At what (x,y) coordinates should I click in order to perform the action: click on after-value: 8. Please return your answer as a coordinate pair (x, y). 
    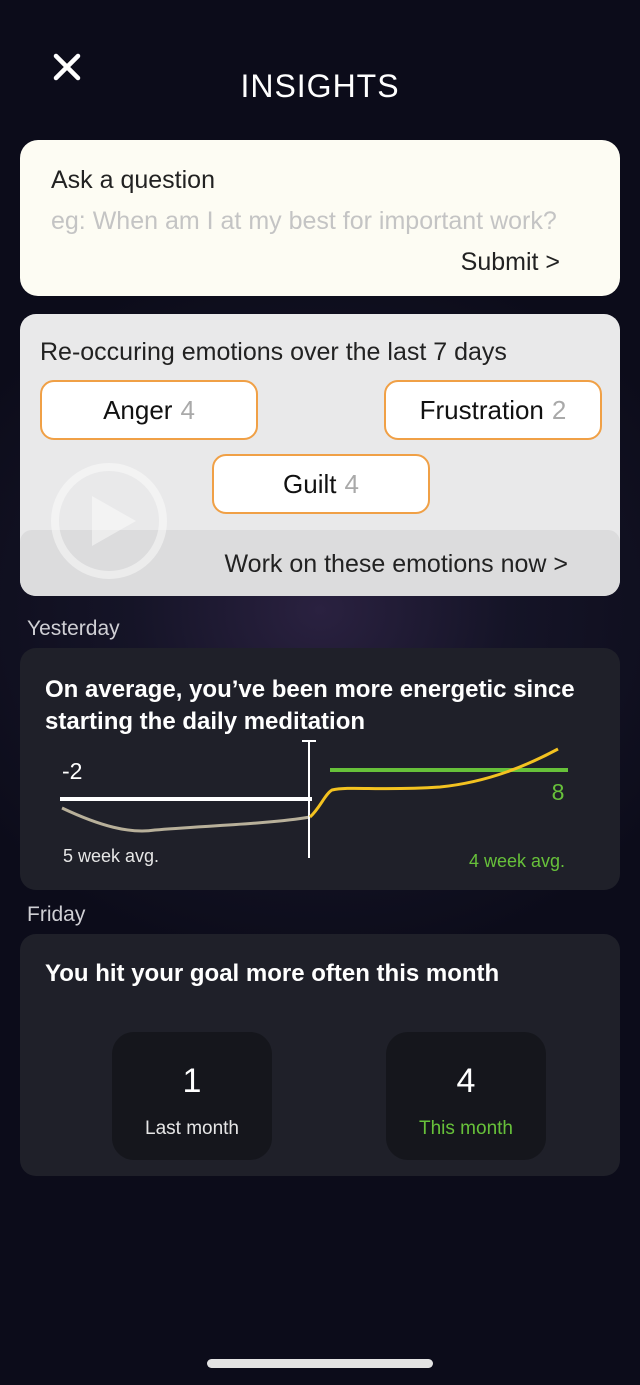
    Looking at the image, I should click on (558, 792).